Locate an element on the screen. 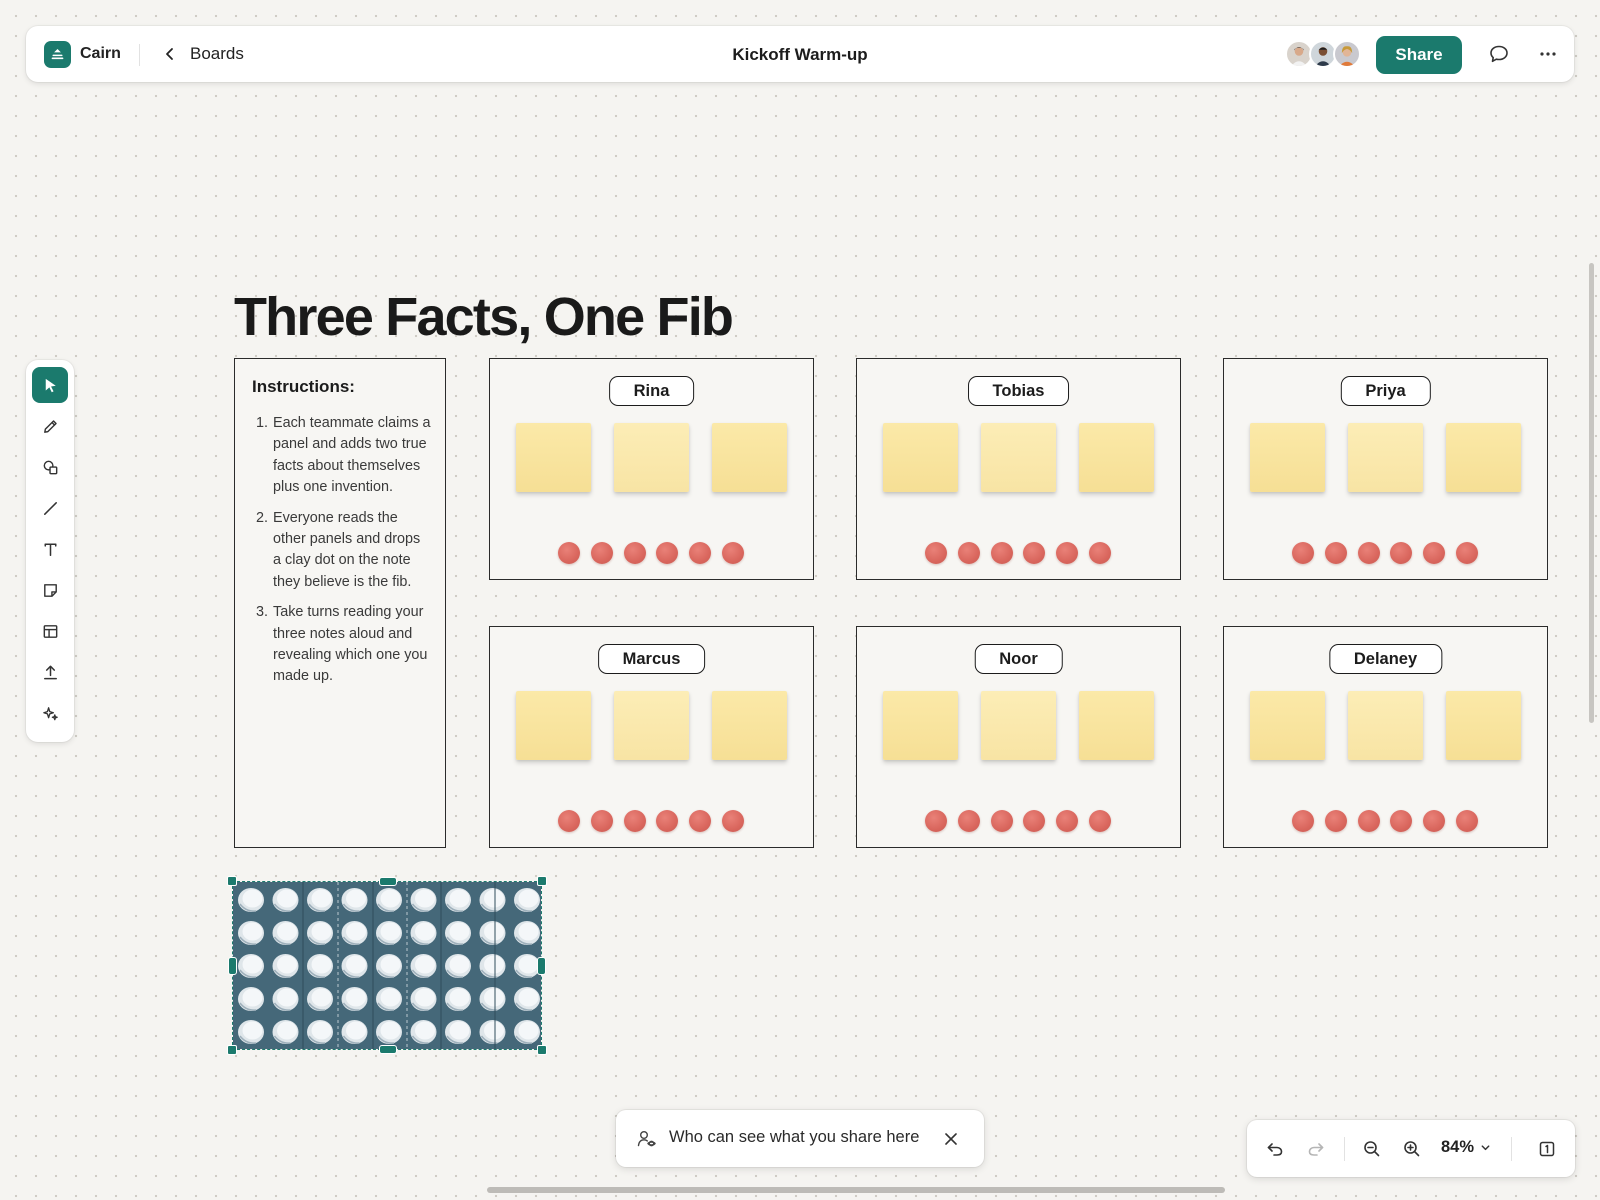 The image size is (1600, 1200). zoom-level-dropdown: 84% is located at coordinates (1466, 1147).